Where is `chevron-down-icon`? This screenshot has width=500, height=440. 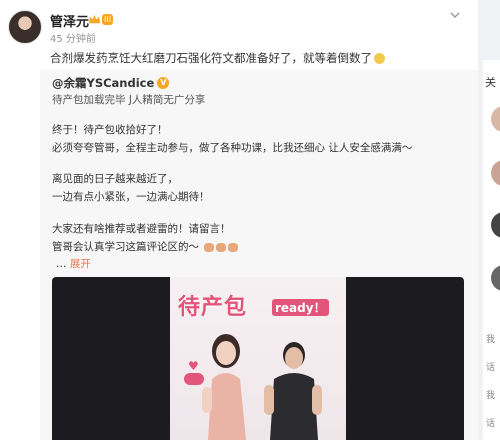 chevron-down-icon is located at coordinates (455, 15).